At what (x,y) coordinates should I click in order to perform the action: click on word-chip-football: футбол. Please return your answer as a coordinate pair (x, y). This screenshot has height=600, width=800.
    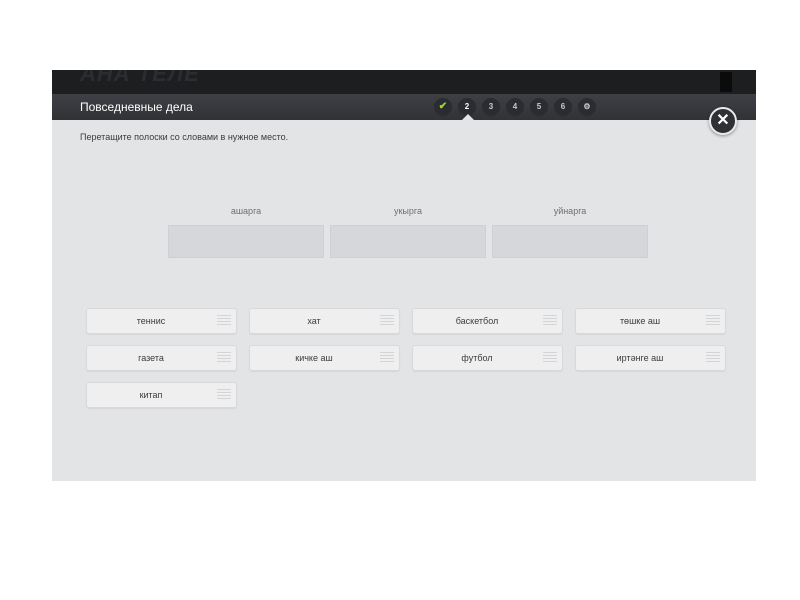
    Looking at the image, I should click on (487, 358).